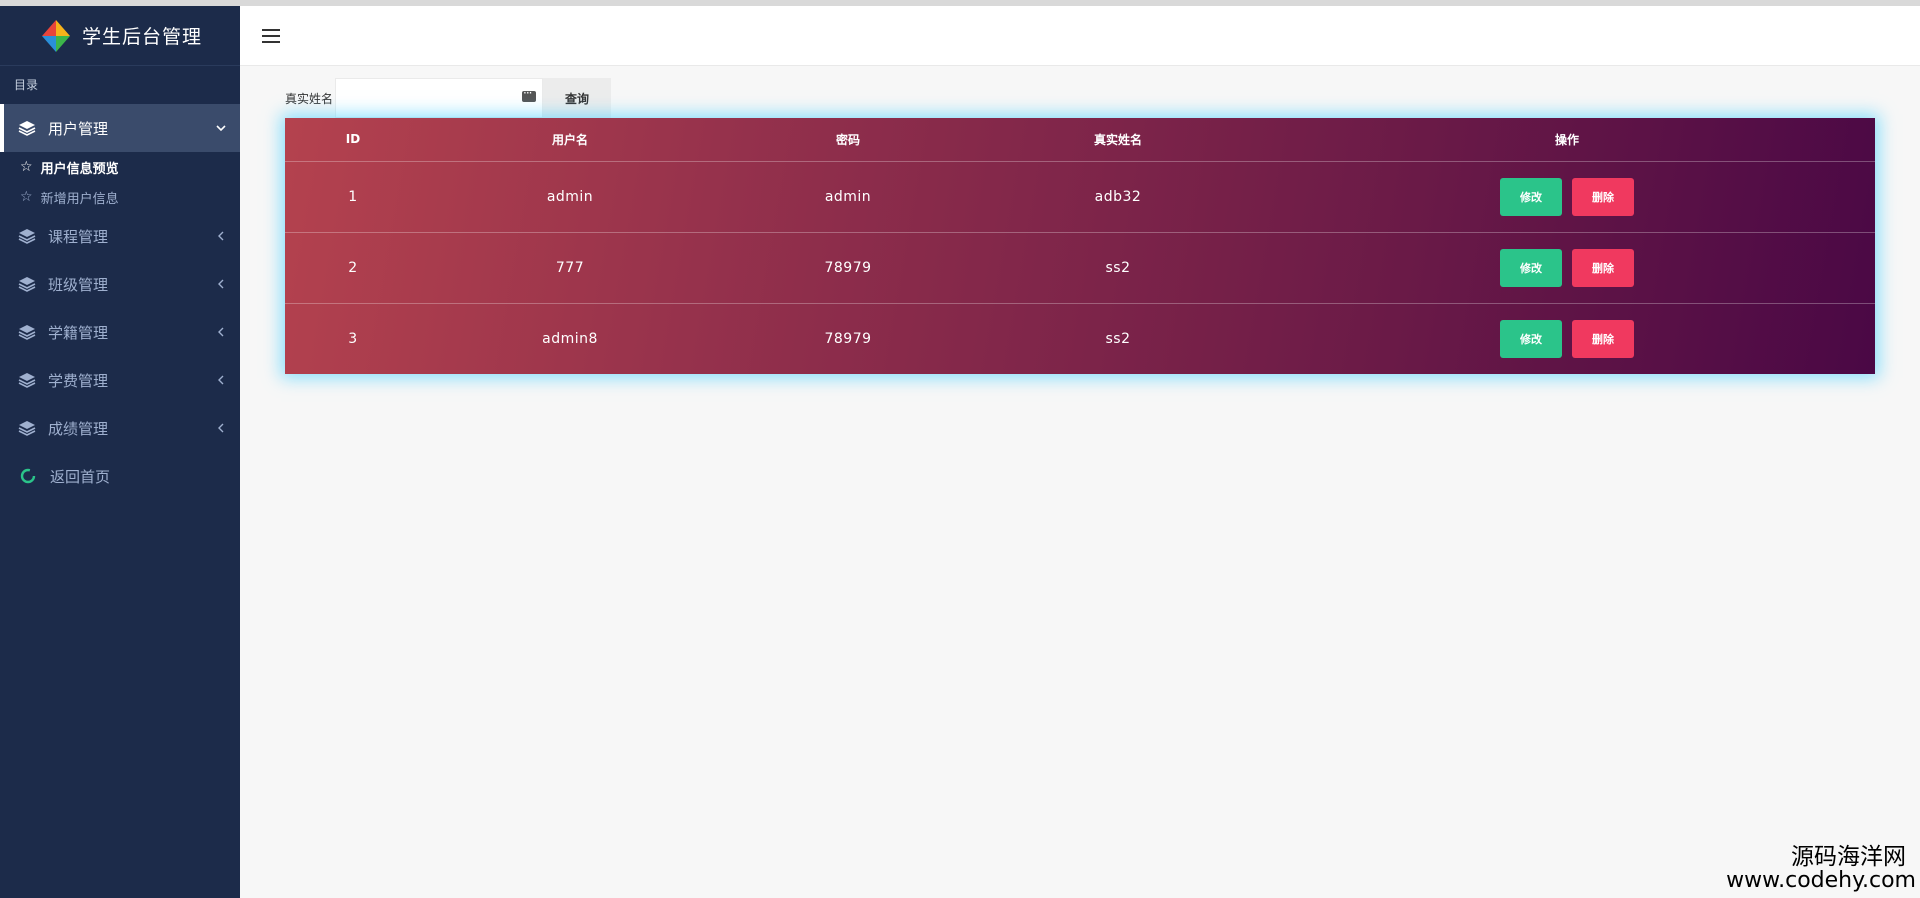  I want to click on cell-username: admin, so click(570, 197).